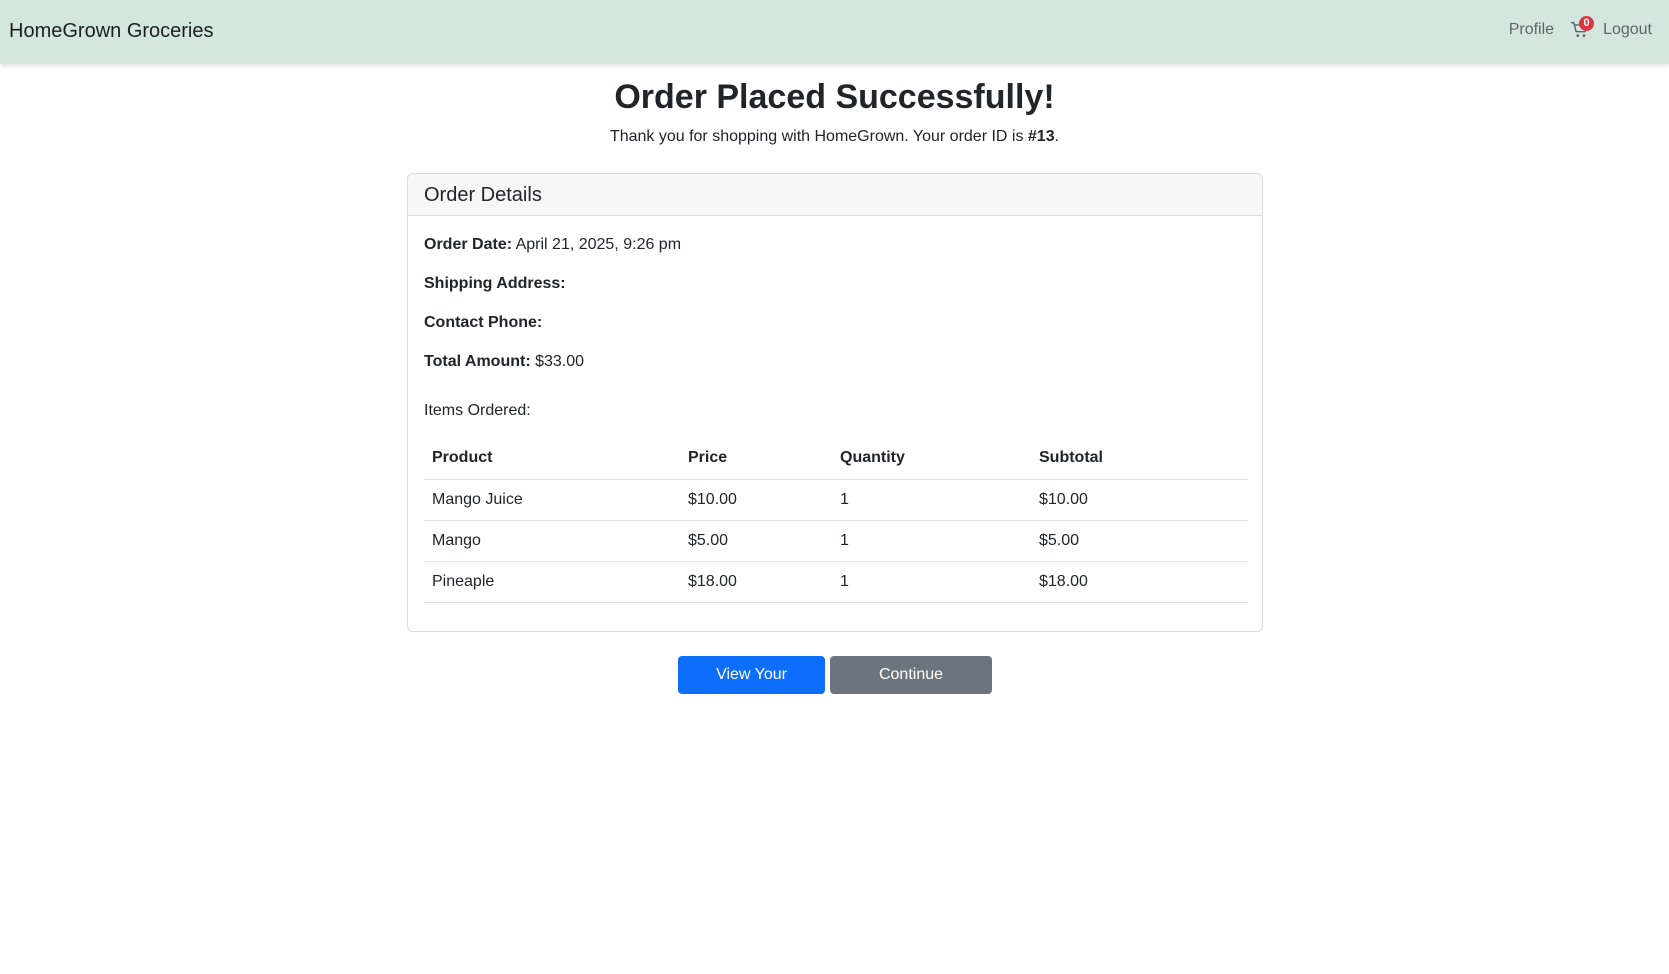  I want to click on cell-price: $18.00, so click(756, 582).